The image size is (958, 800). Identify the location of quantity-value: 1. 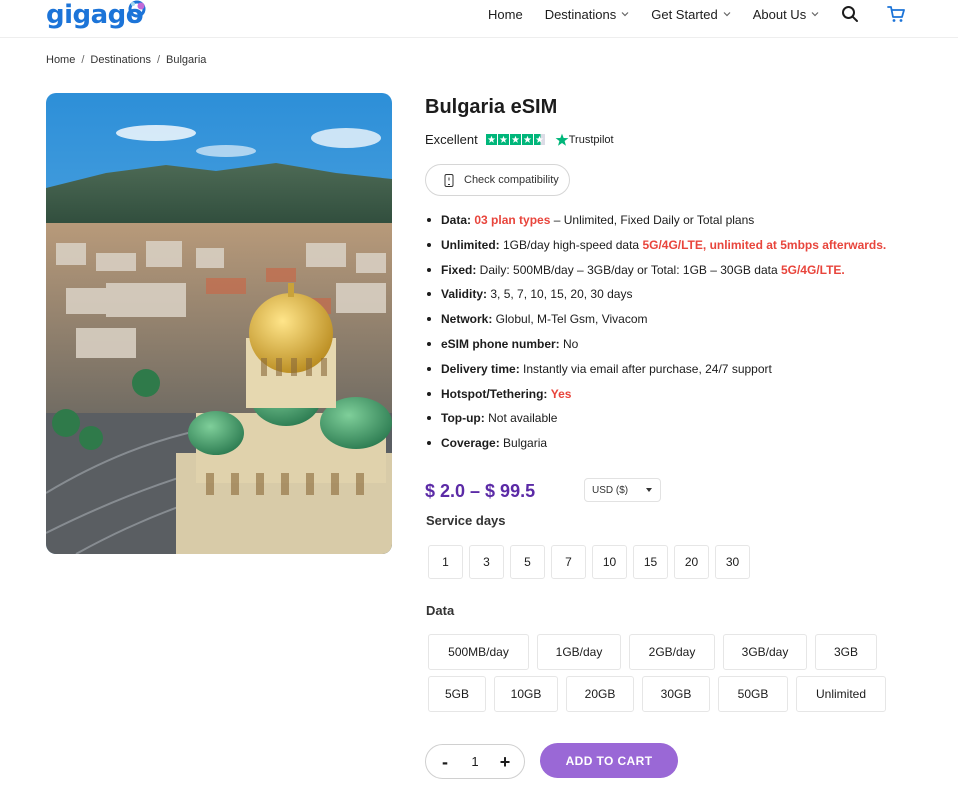
(474, 761).